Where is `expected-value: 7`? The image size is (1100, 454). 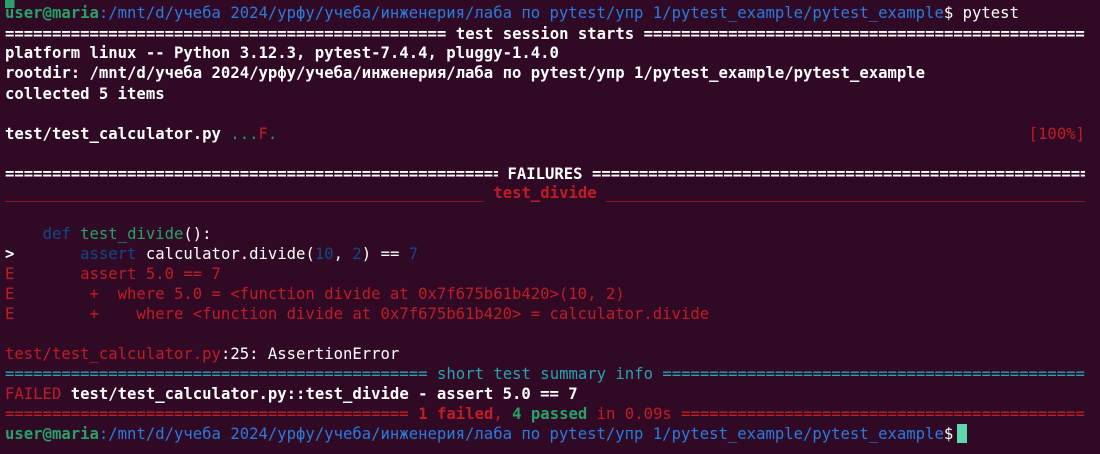
expected-value: 7 is located at coordinates (413, 254).